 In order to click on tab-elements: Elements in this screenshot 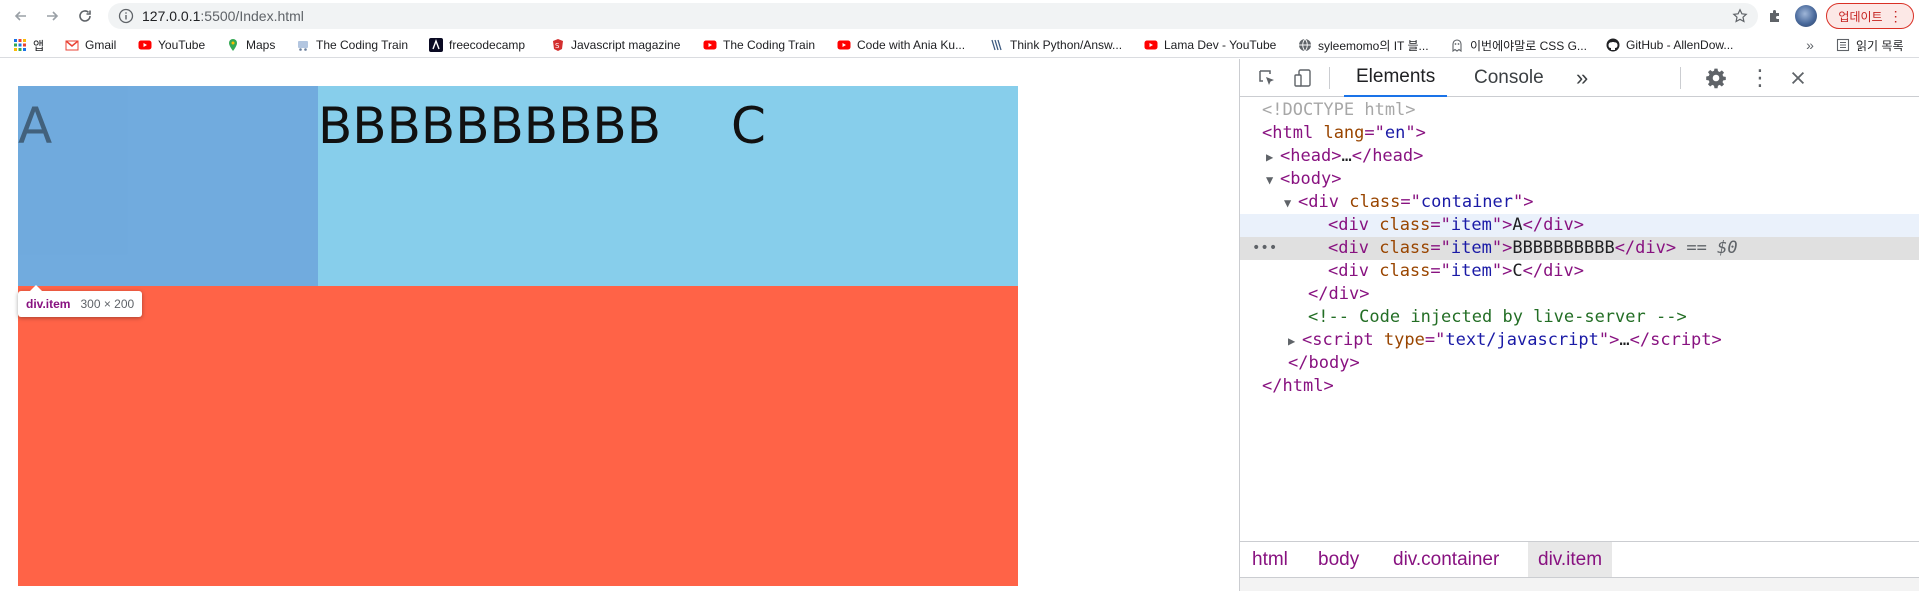, I will do `click(1396, 78)`.